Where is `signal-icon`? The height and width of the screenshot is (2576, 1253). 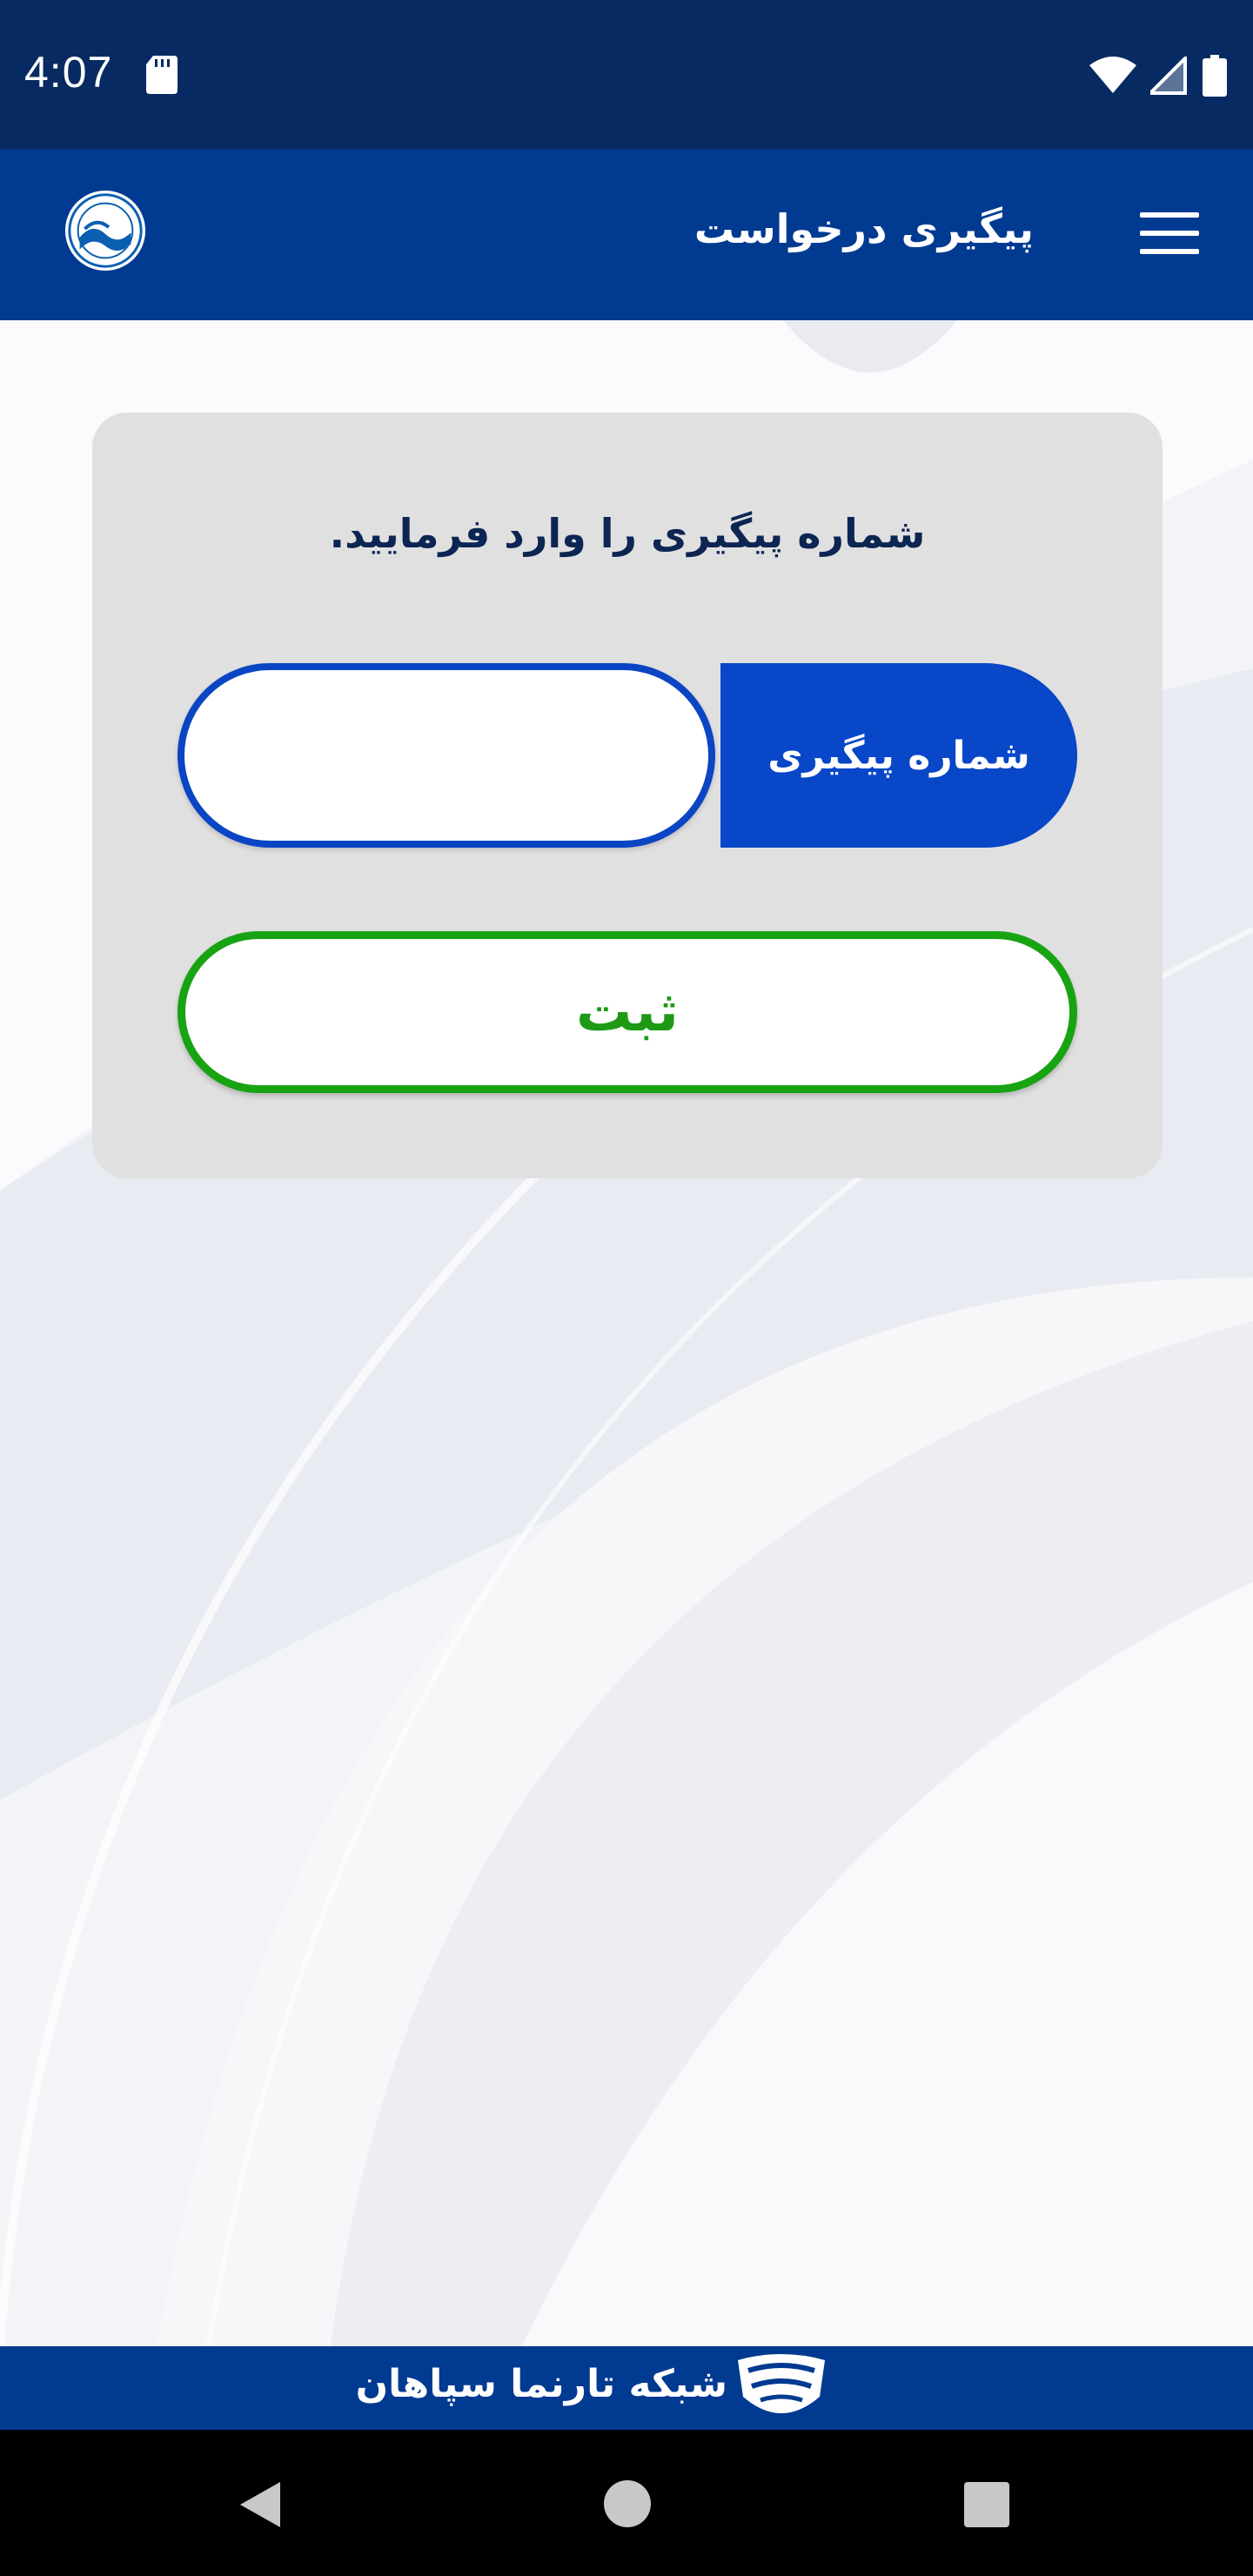
signal-icon is located at coordinates (1168, 76).